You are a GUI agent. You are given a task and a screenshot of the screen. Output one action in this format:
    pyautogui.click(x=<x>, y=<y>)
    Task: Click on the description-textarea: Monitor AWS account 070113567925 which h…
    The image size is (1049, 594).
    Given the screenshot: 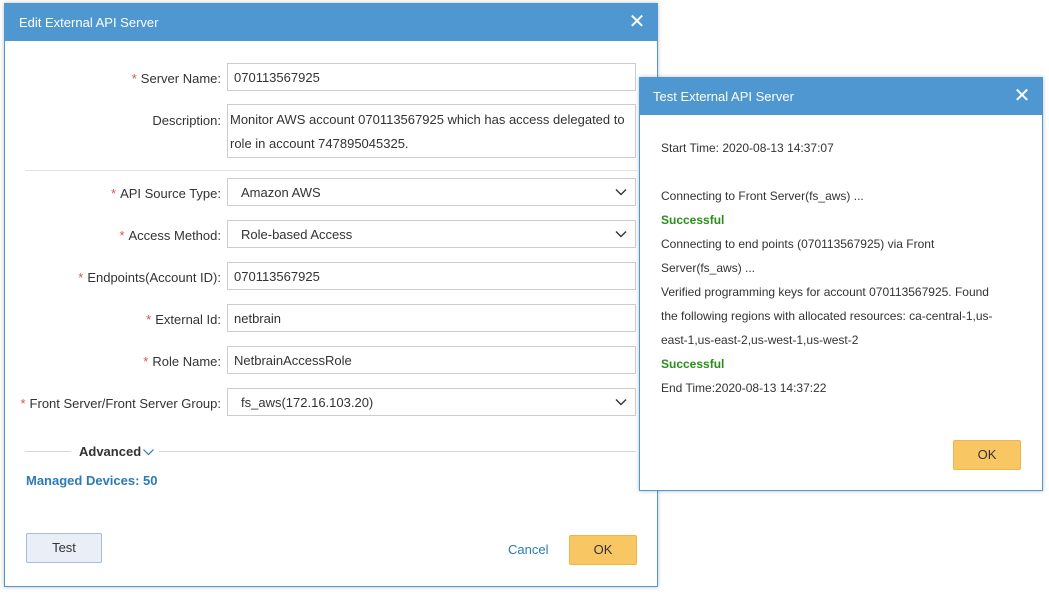 What is the action you would take?
    pyautogui.click(x=431, y=131)
    